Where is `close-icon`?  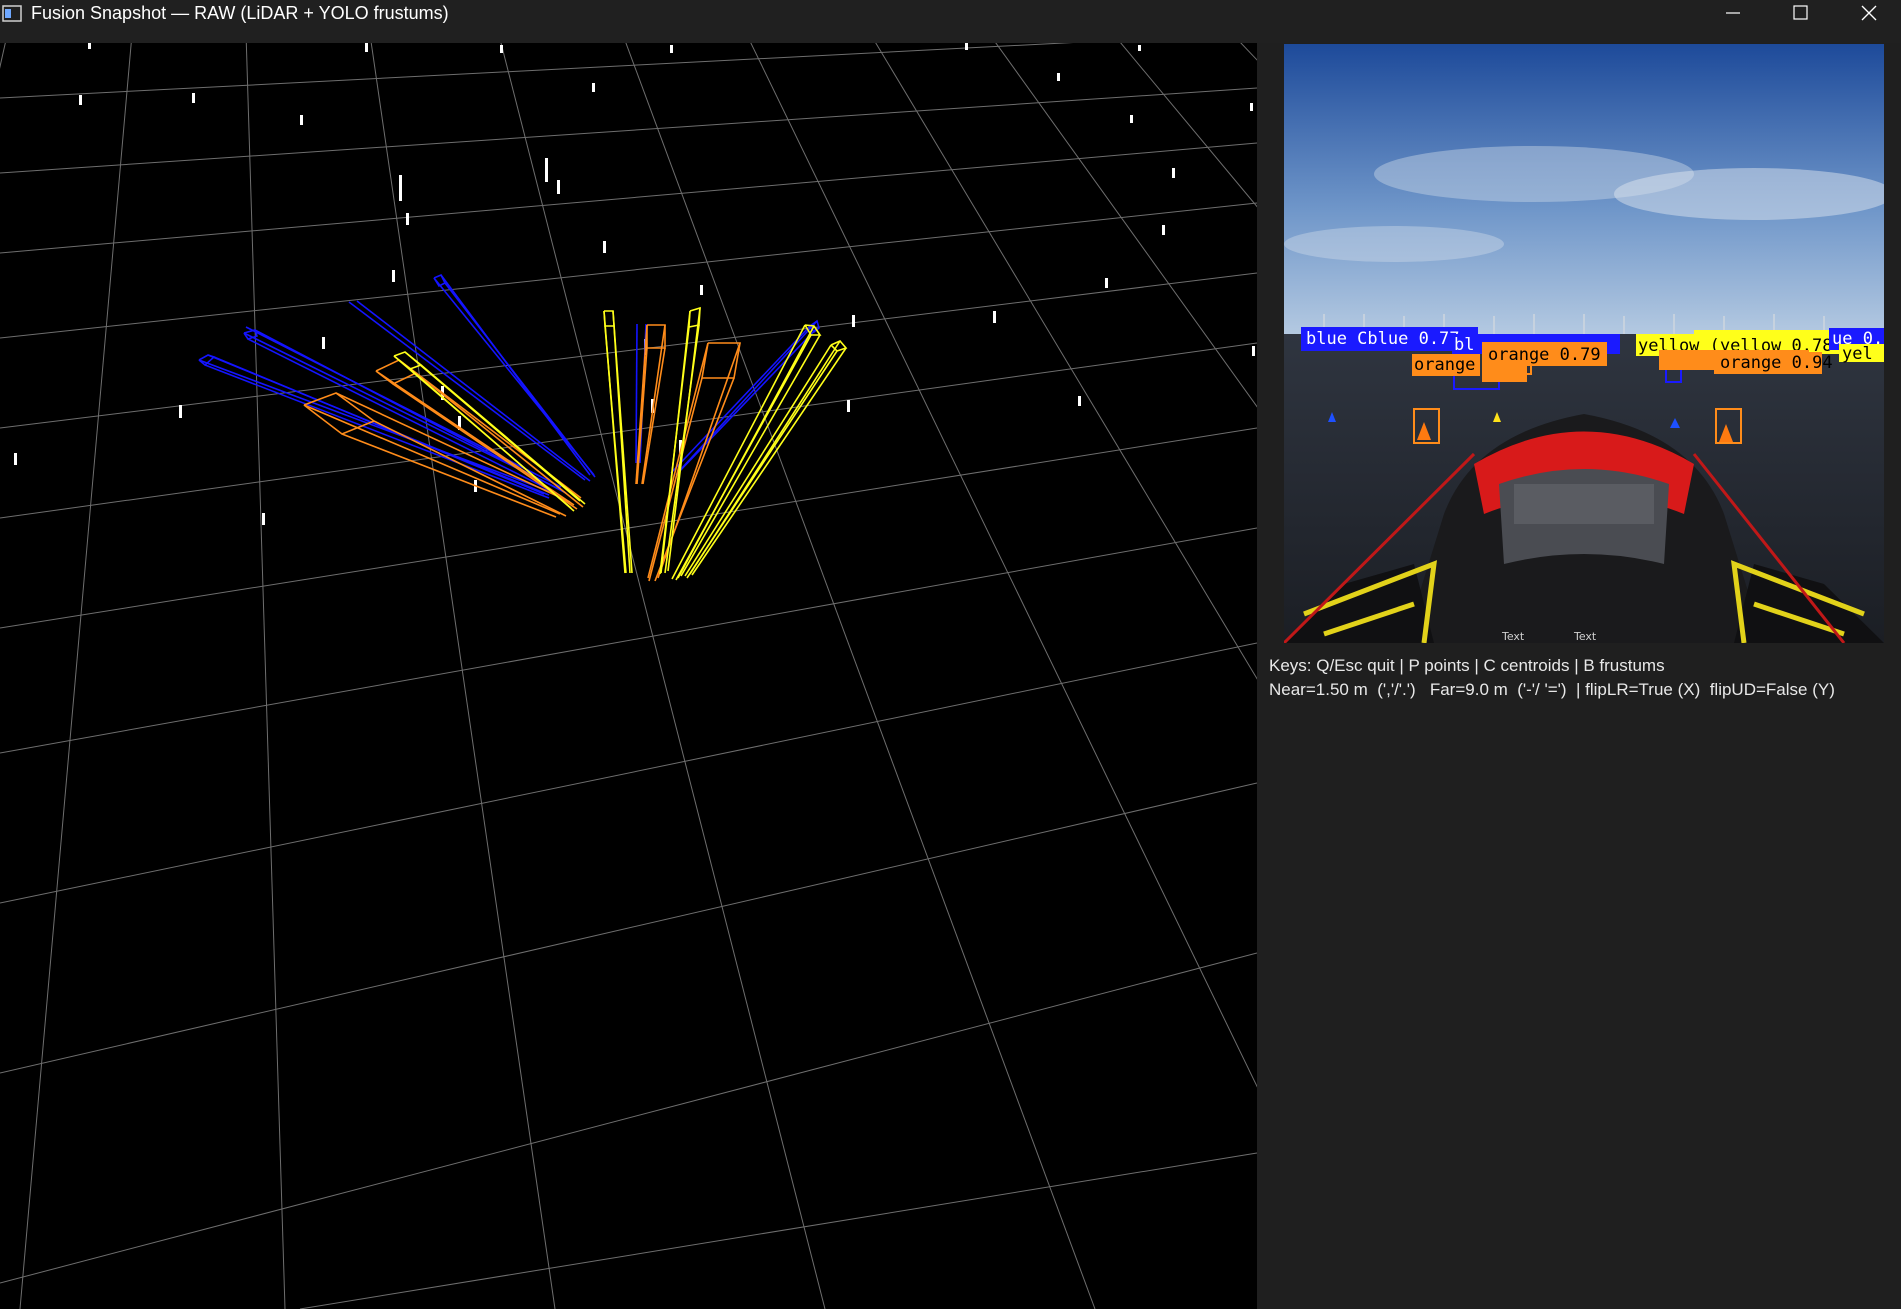 close-icon is located at coordinates (1869, 13).